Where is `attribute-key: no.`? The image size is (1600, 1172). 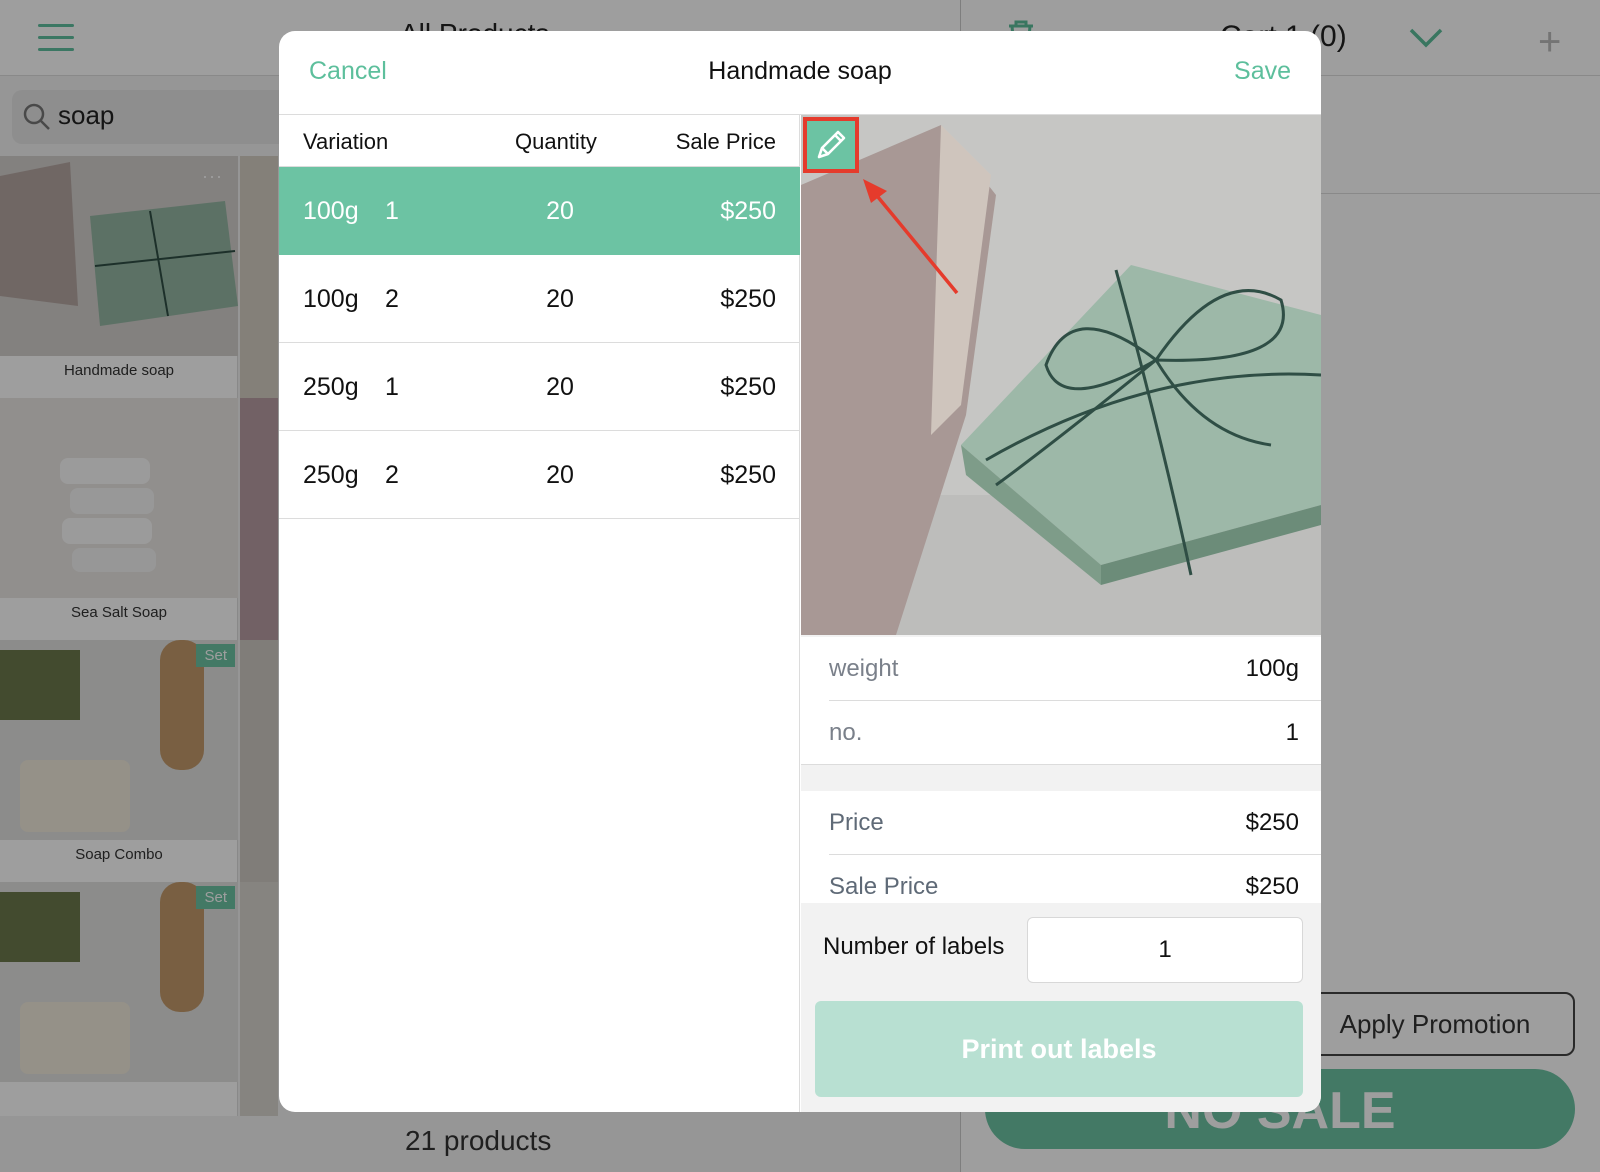
attribute-key: no. is located at coordinates (846, 732).